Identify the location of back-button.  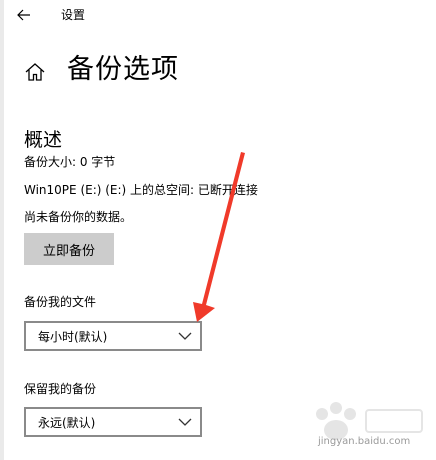
(24, 15).